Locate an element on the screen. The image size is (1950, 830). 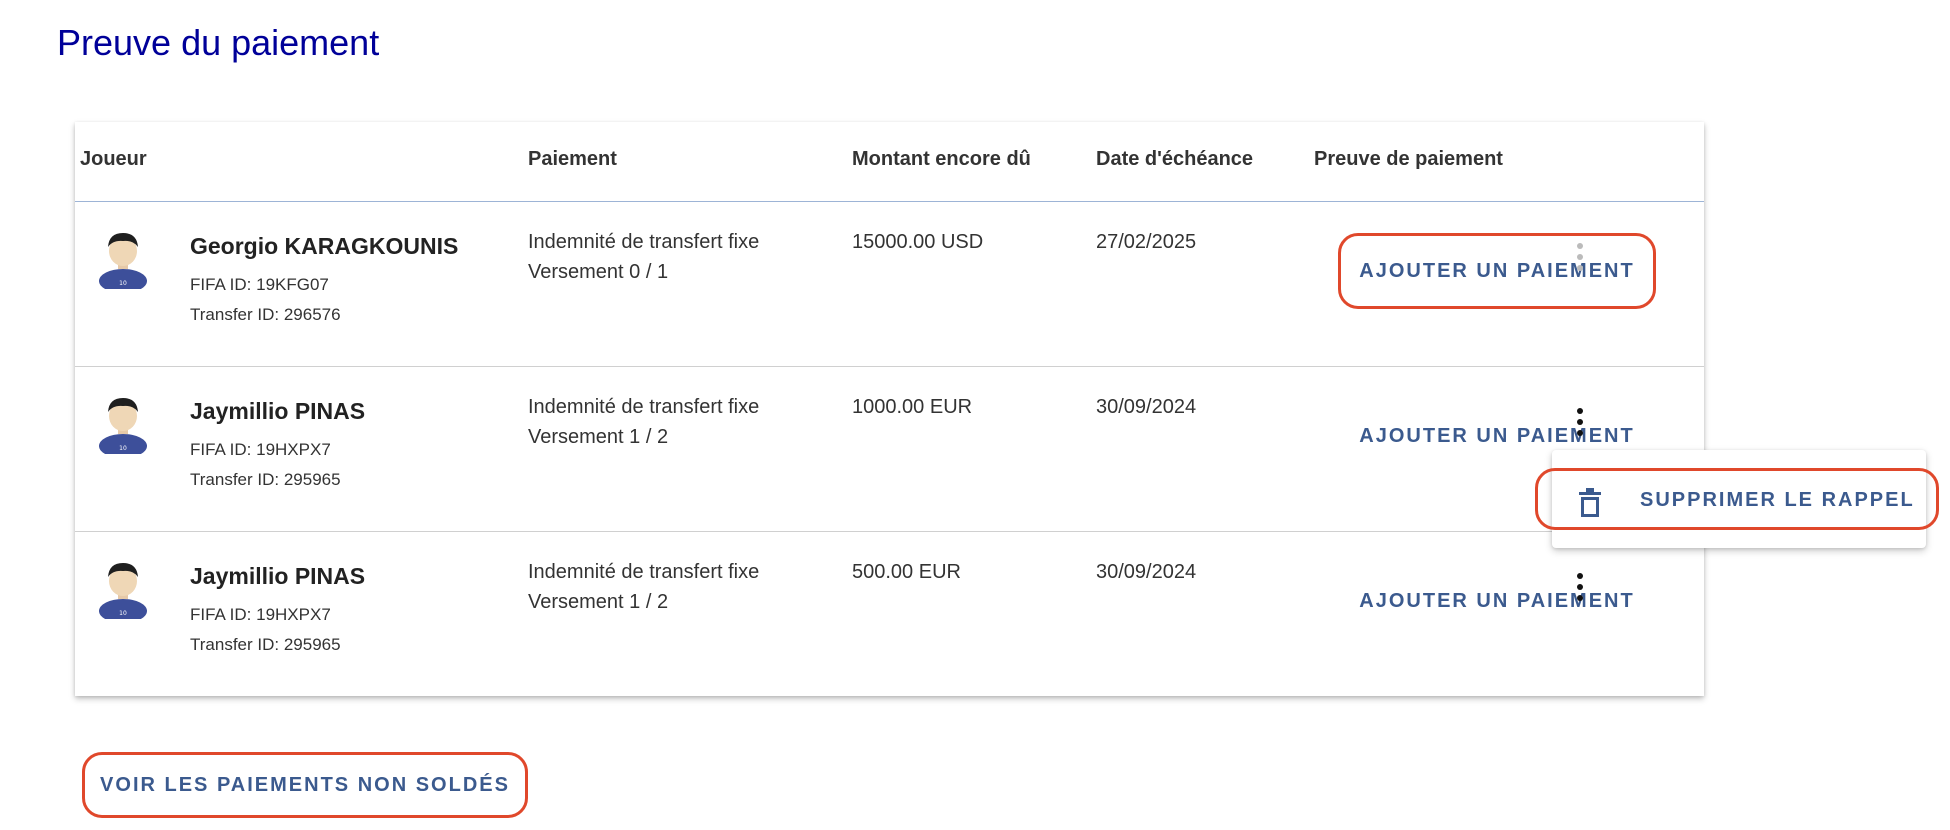
view-unpaid-payments-button: VOIR LES PAIEMENTS NON SOLDÉS is located at coordinates (305, 785).